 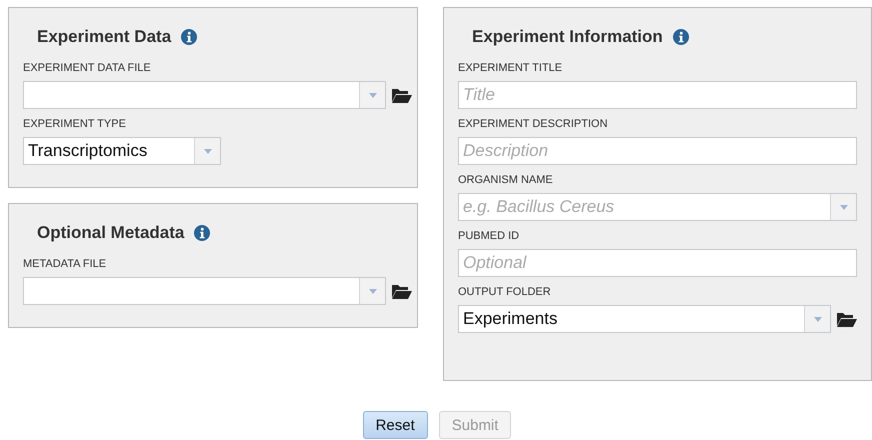 I want to click on field-label: EXPERIMENT DATA FILE, so click(x=87, y=68).